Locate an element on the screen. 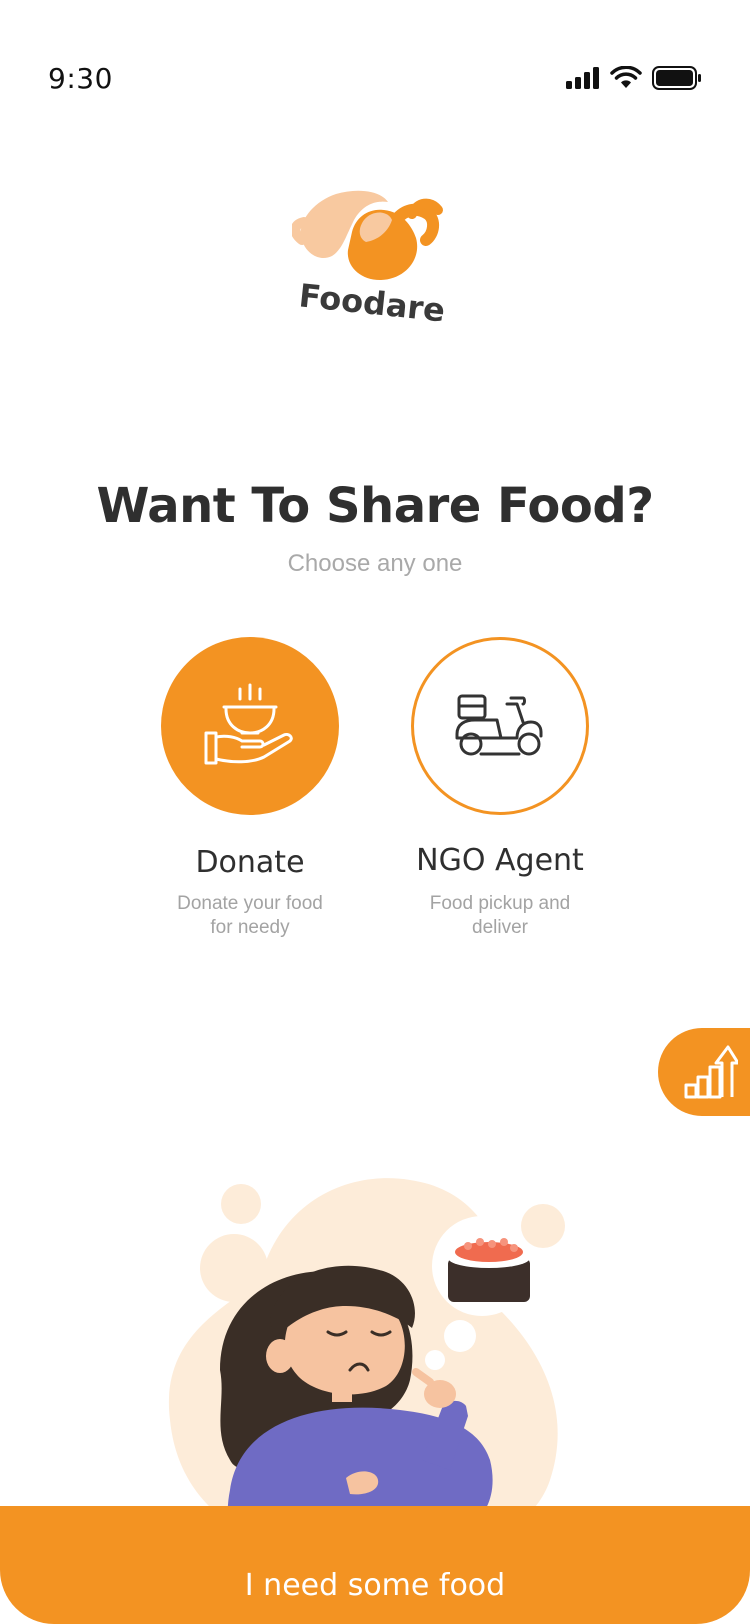 This screenshot has width=750, height=1624. option-donate-desc-line2: for needy is located at coordinates (250, 927).